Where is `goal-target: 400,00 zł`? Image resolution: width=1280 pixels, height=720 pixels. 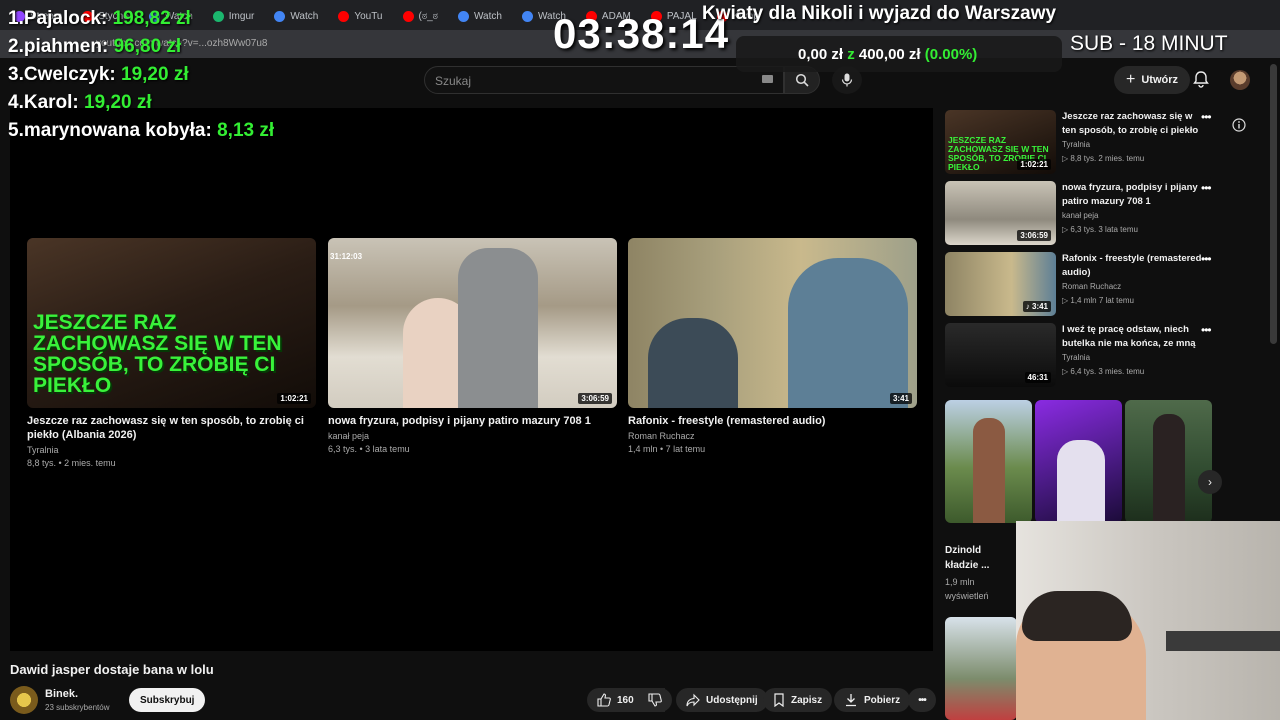 goal-target: 400,00 zł is located at coordinates (889, 54).